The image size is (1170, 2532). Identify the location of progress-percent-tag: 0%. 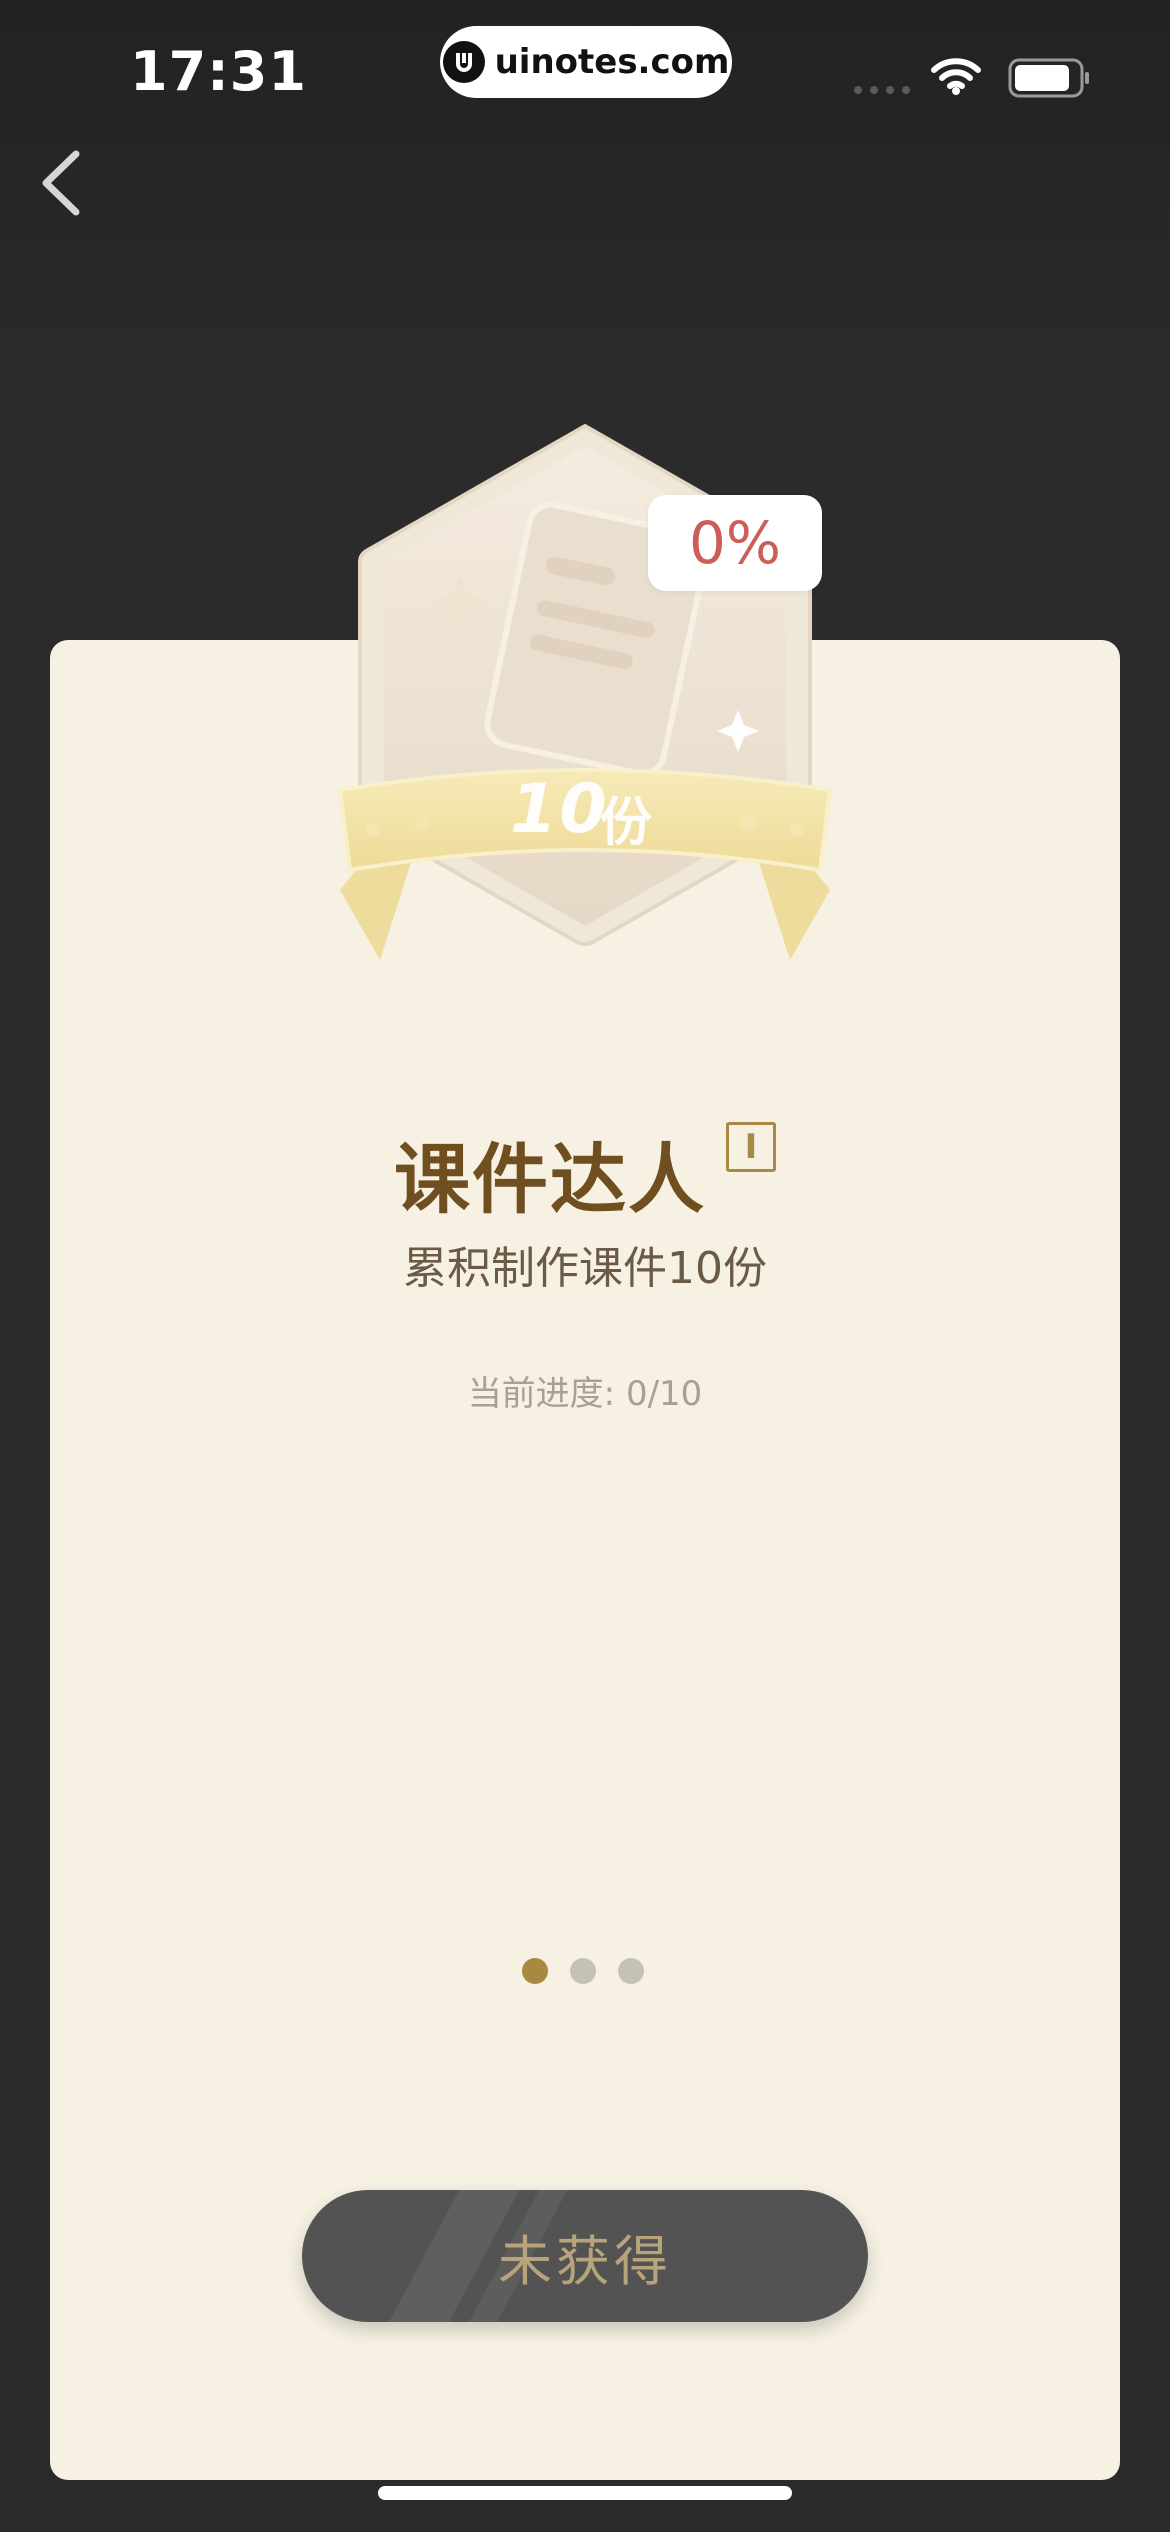
(735, 543).